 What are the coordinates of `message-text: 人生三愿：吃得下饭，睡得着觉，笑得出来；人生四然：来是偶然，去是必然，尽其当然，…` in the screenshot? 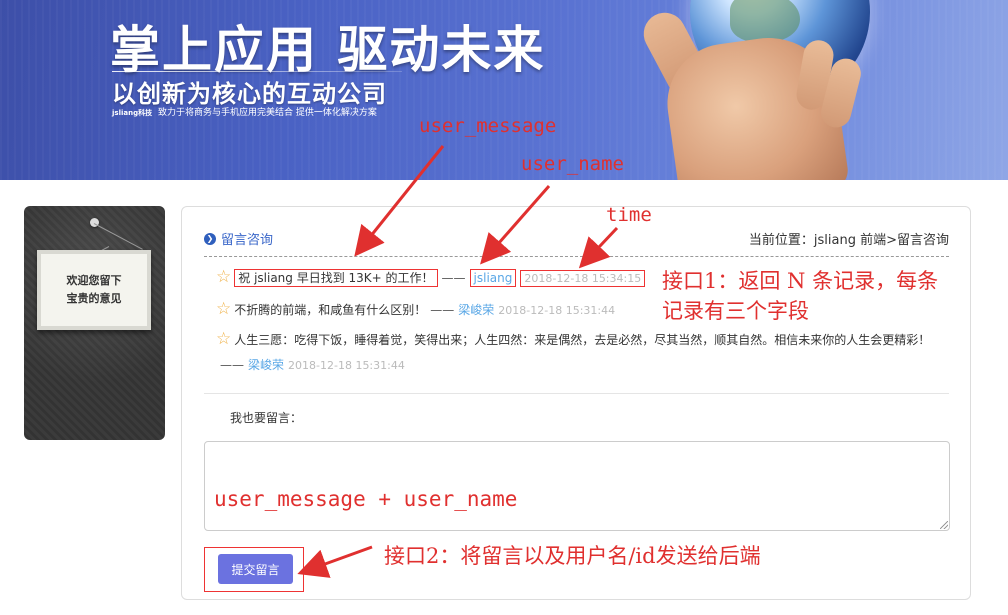 It's located at (582, 340).